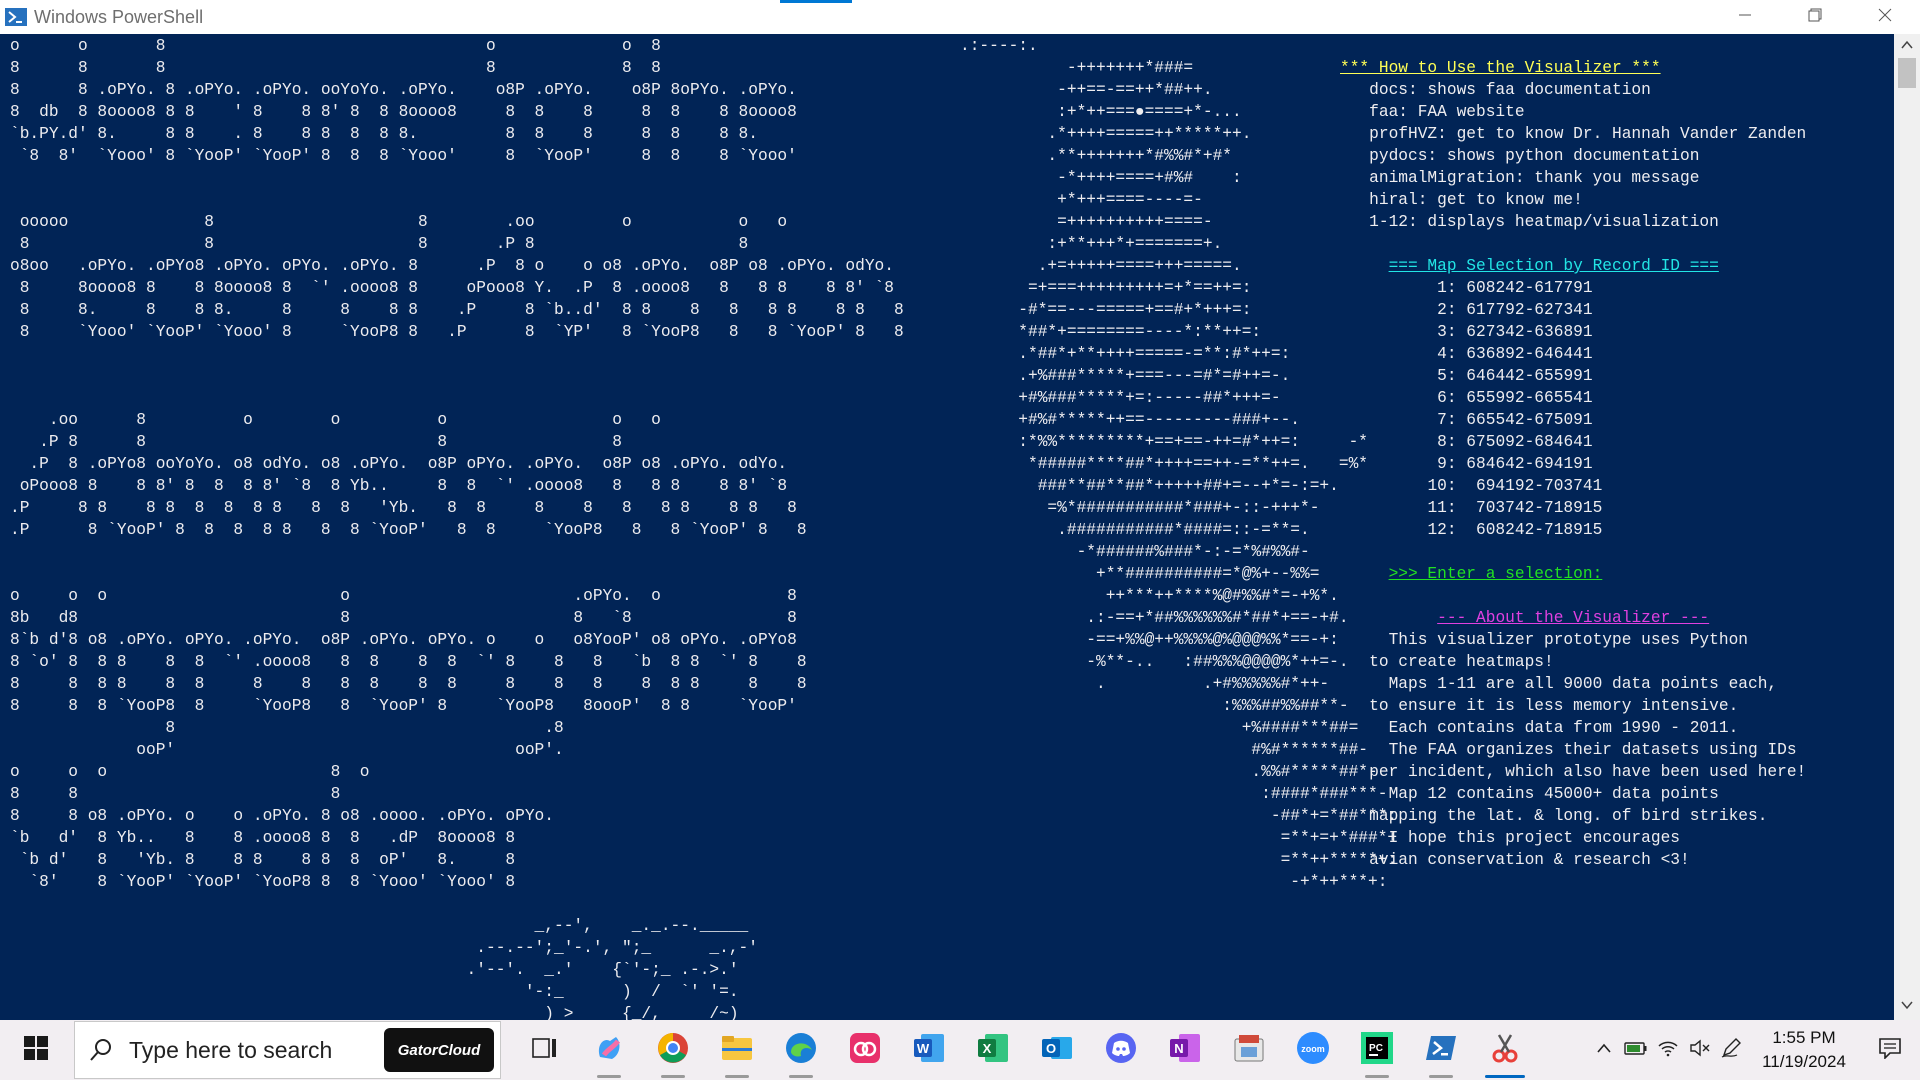 This screenshot has height=1080, width=1920. I want to click on map-item: 2: 617792-627341, so click(1515, 310).